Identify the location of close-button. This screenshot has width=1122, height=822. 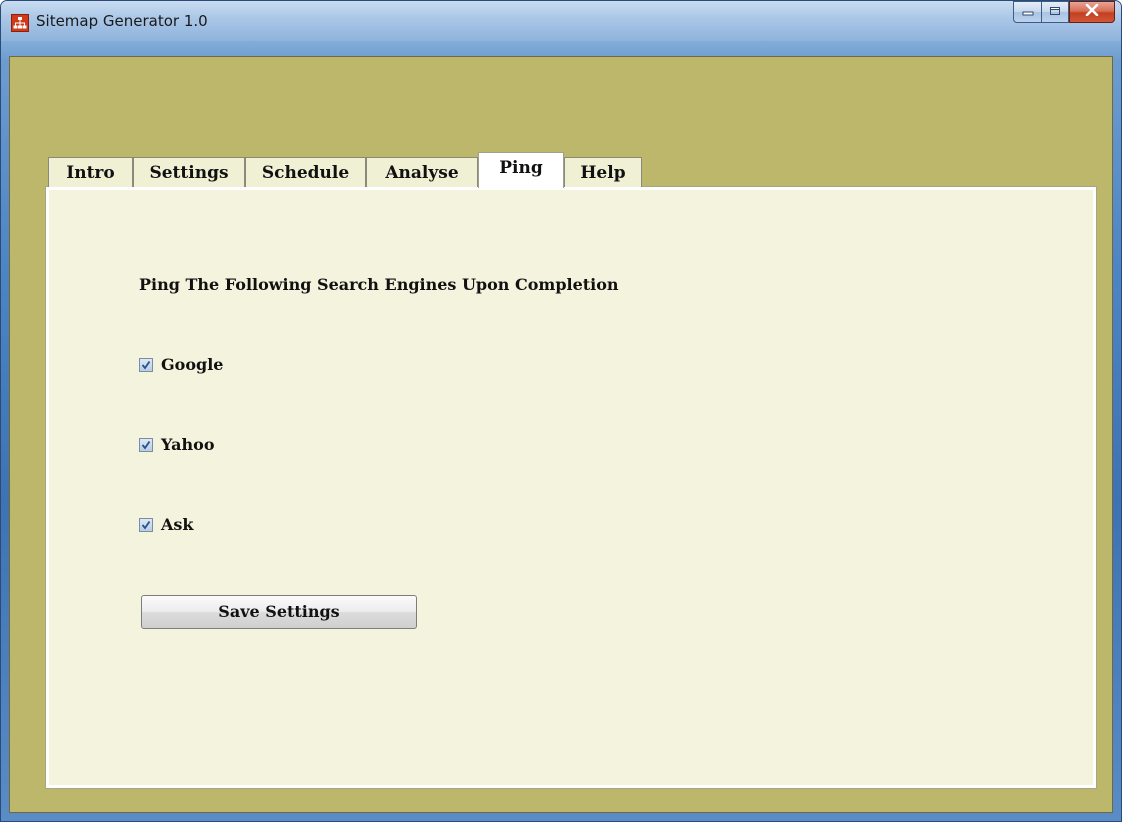
(1092, 12).